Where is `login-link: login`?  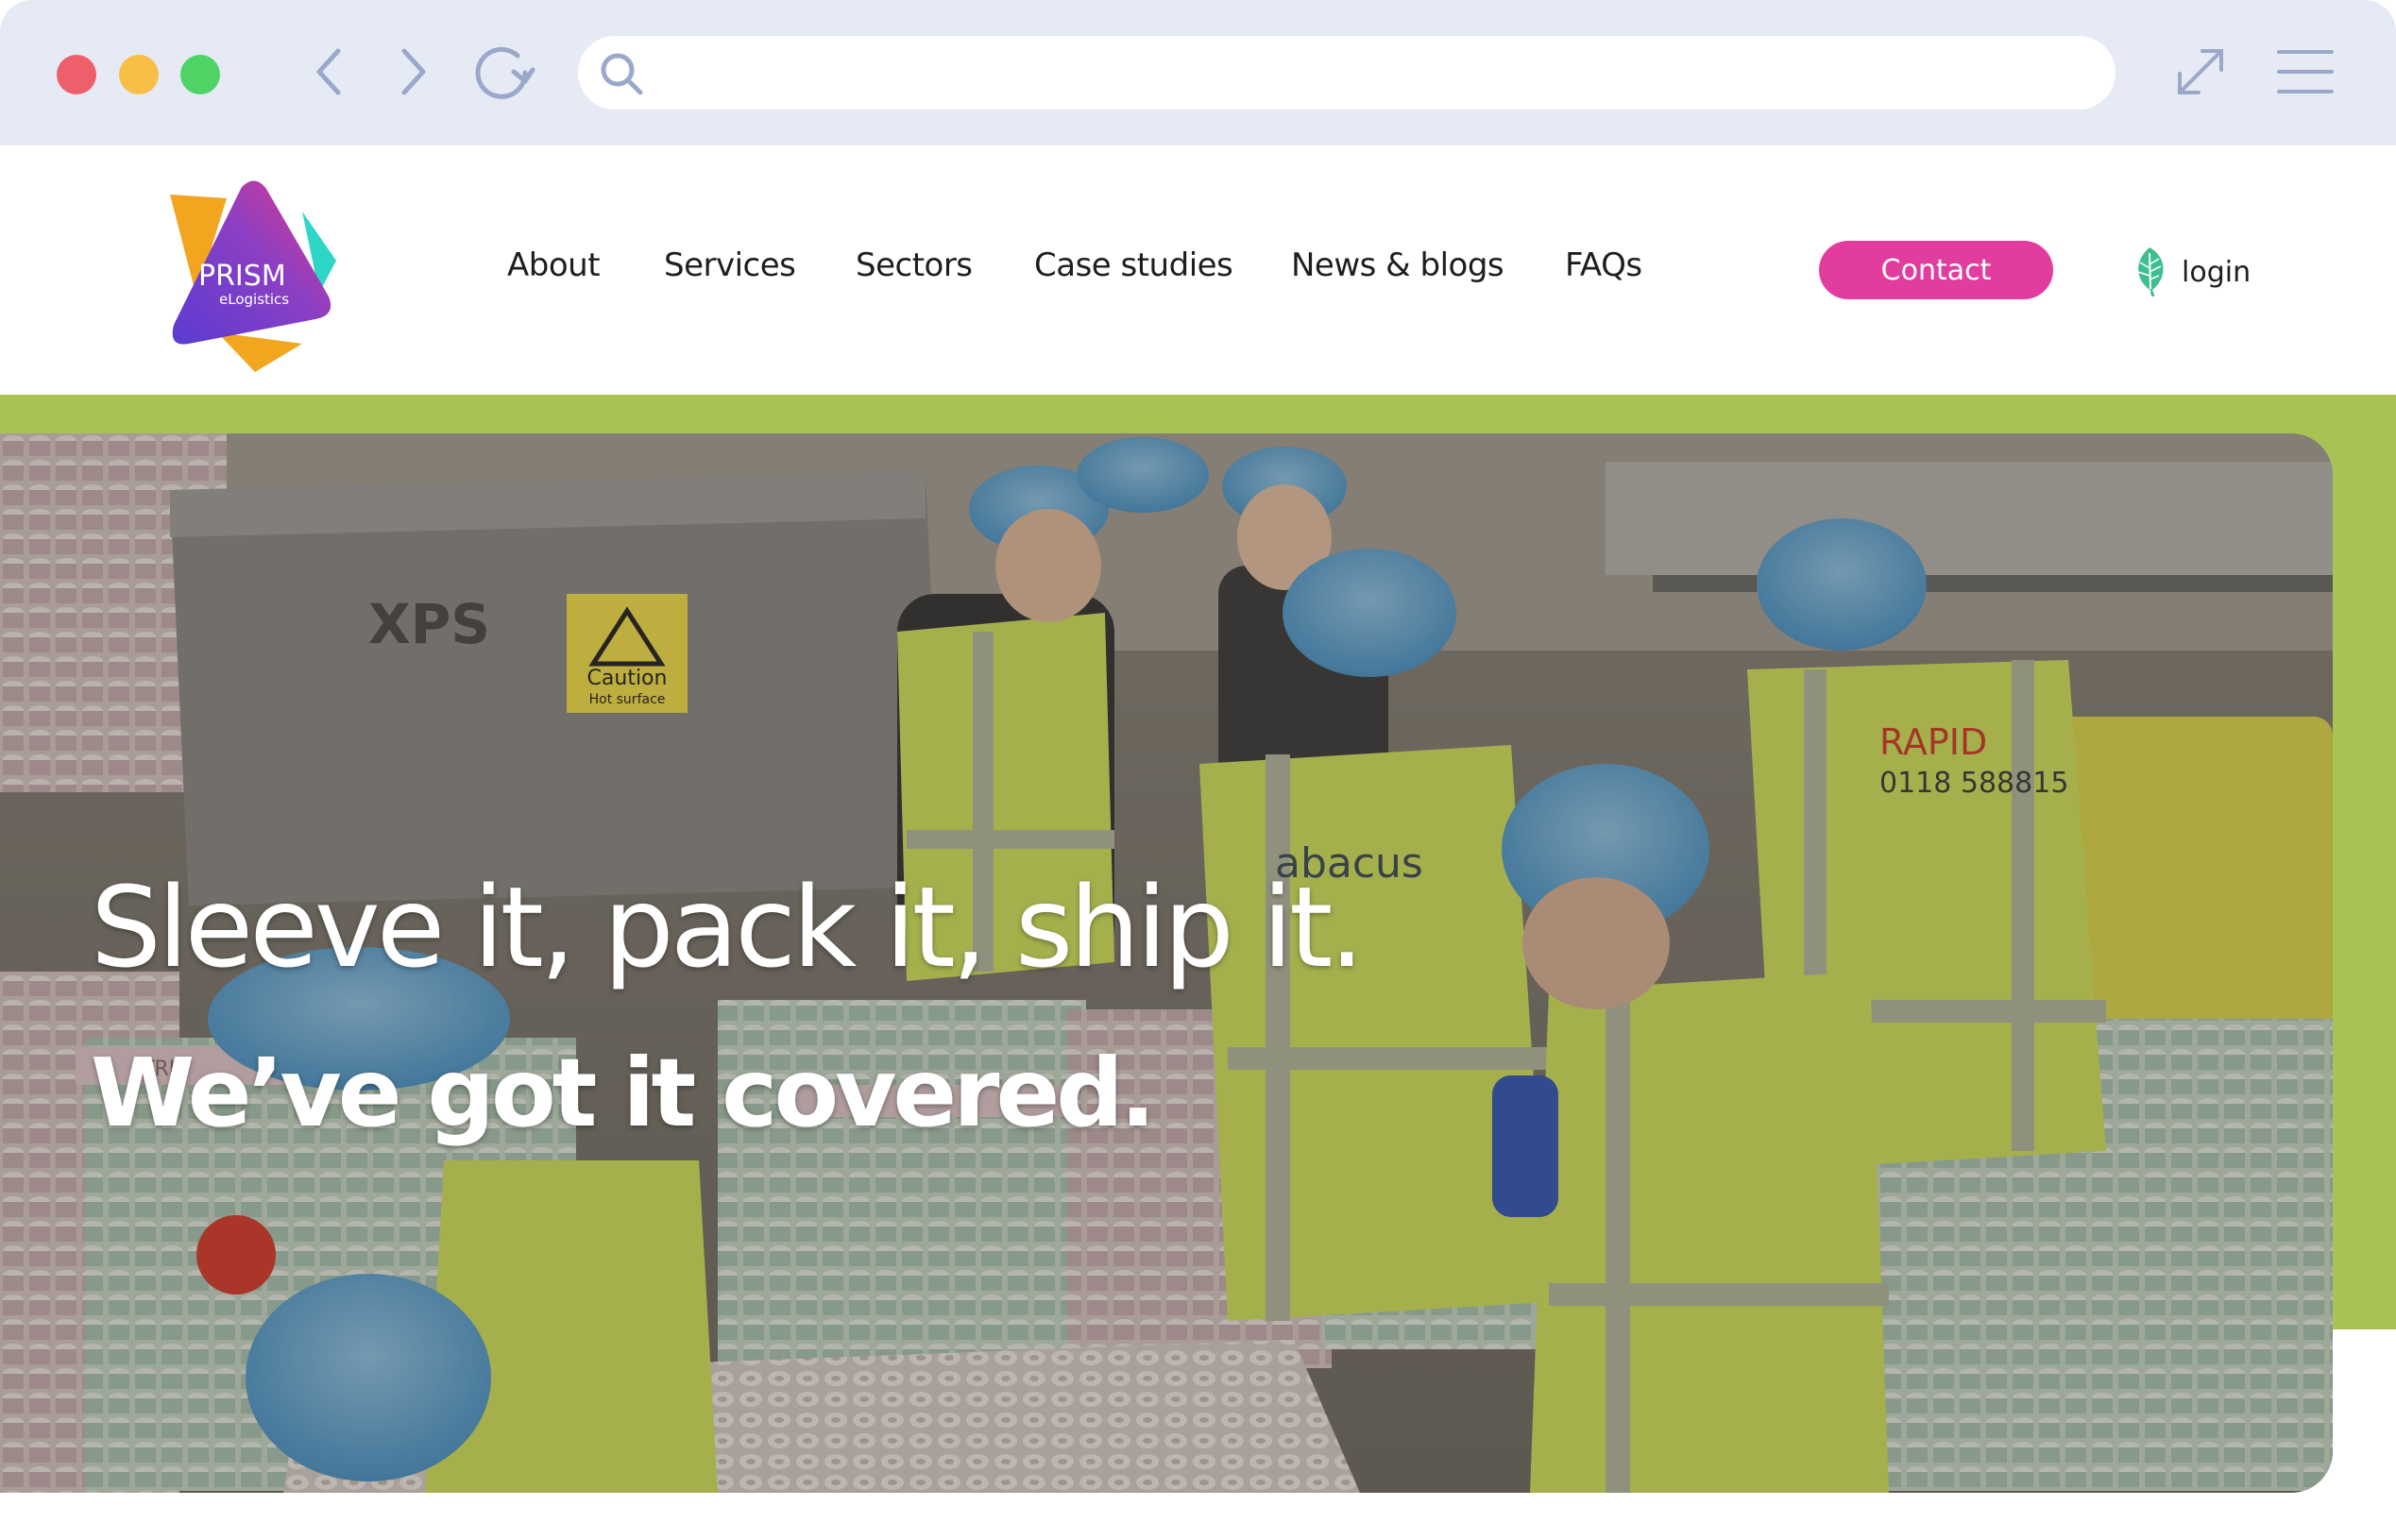
login-link: login is located at coordinates (2190, 272).